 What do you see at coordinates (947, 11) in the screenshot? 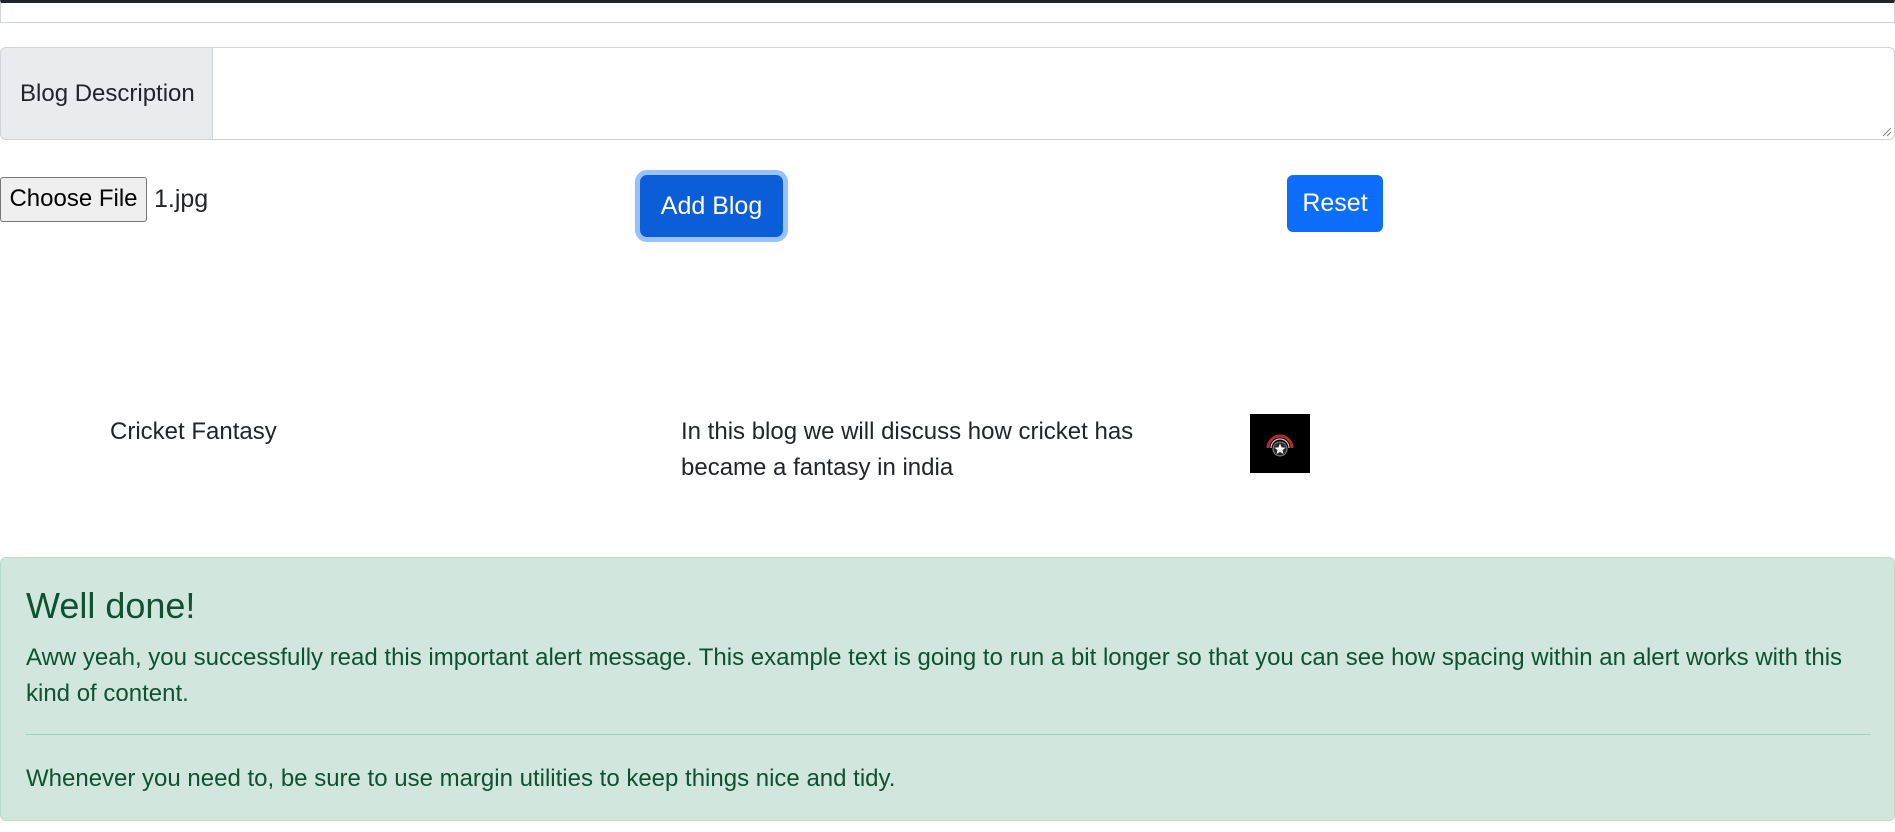
I see `blog-title-input` at bounding box center [947, 11].